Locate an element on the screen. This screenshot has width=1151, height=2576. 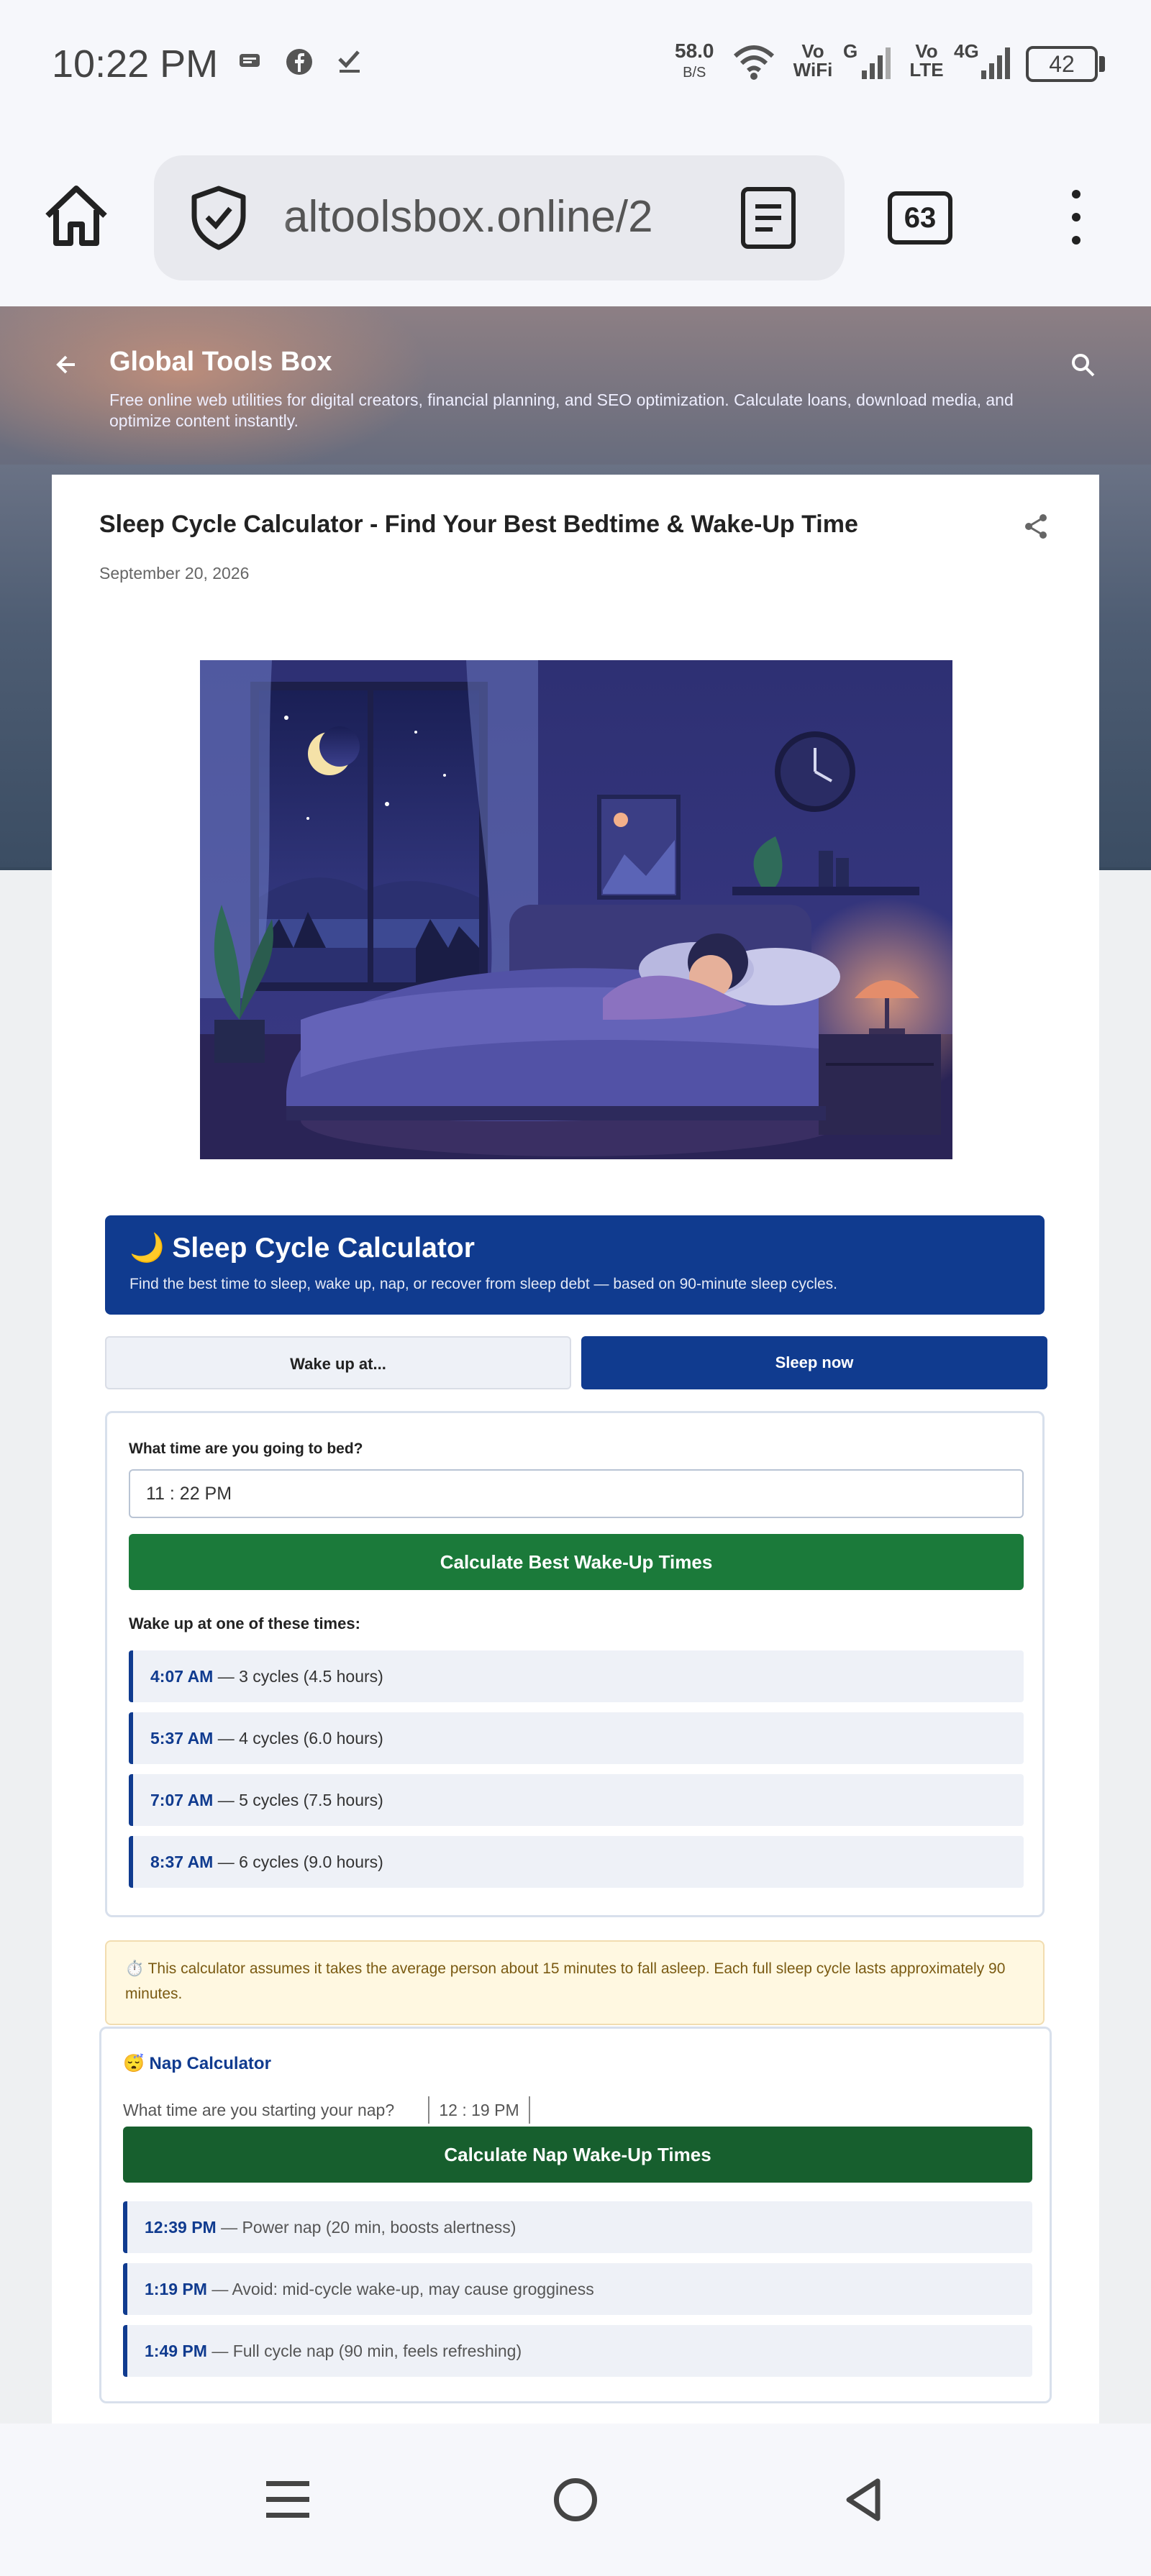
wake-result-detail: — 6 cycles (9.0 hours) is located at coordinates (298, 1862).